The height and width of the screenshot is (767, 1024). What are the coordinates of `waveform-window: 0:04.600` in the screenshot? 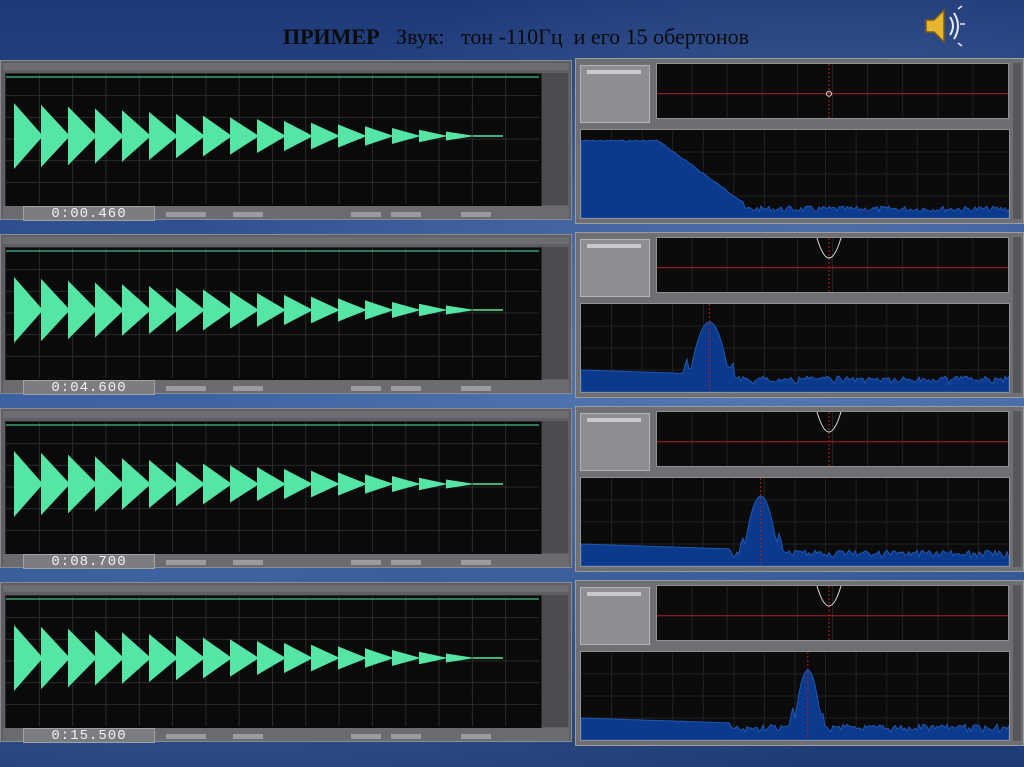 It's located at (286, 314).